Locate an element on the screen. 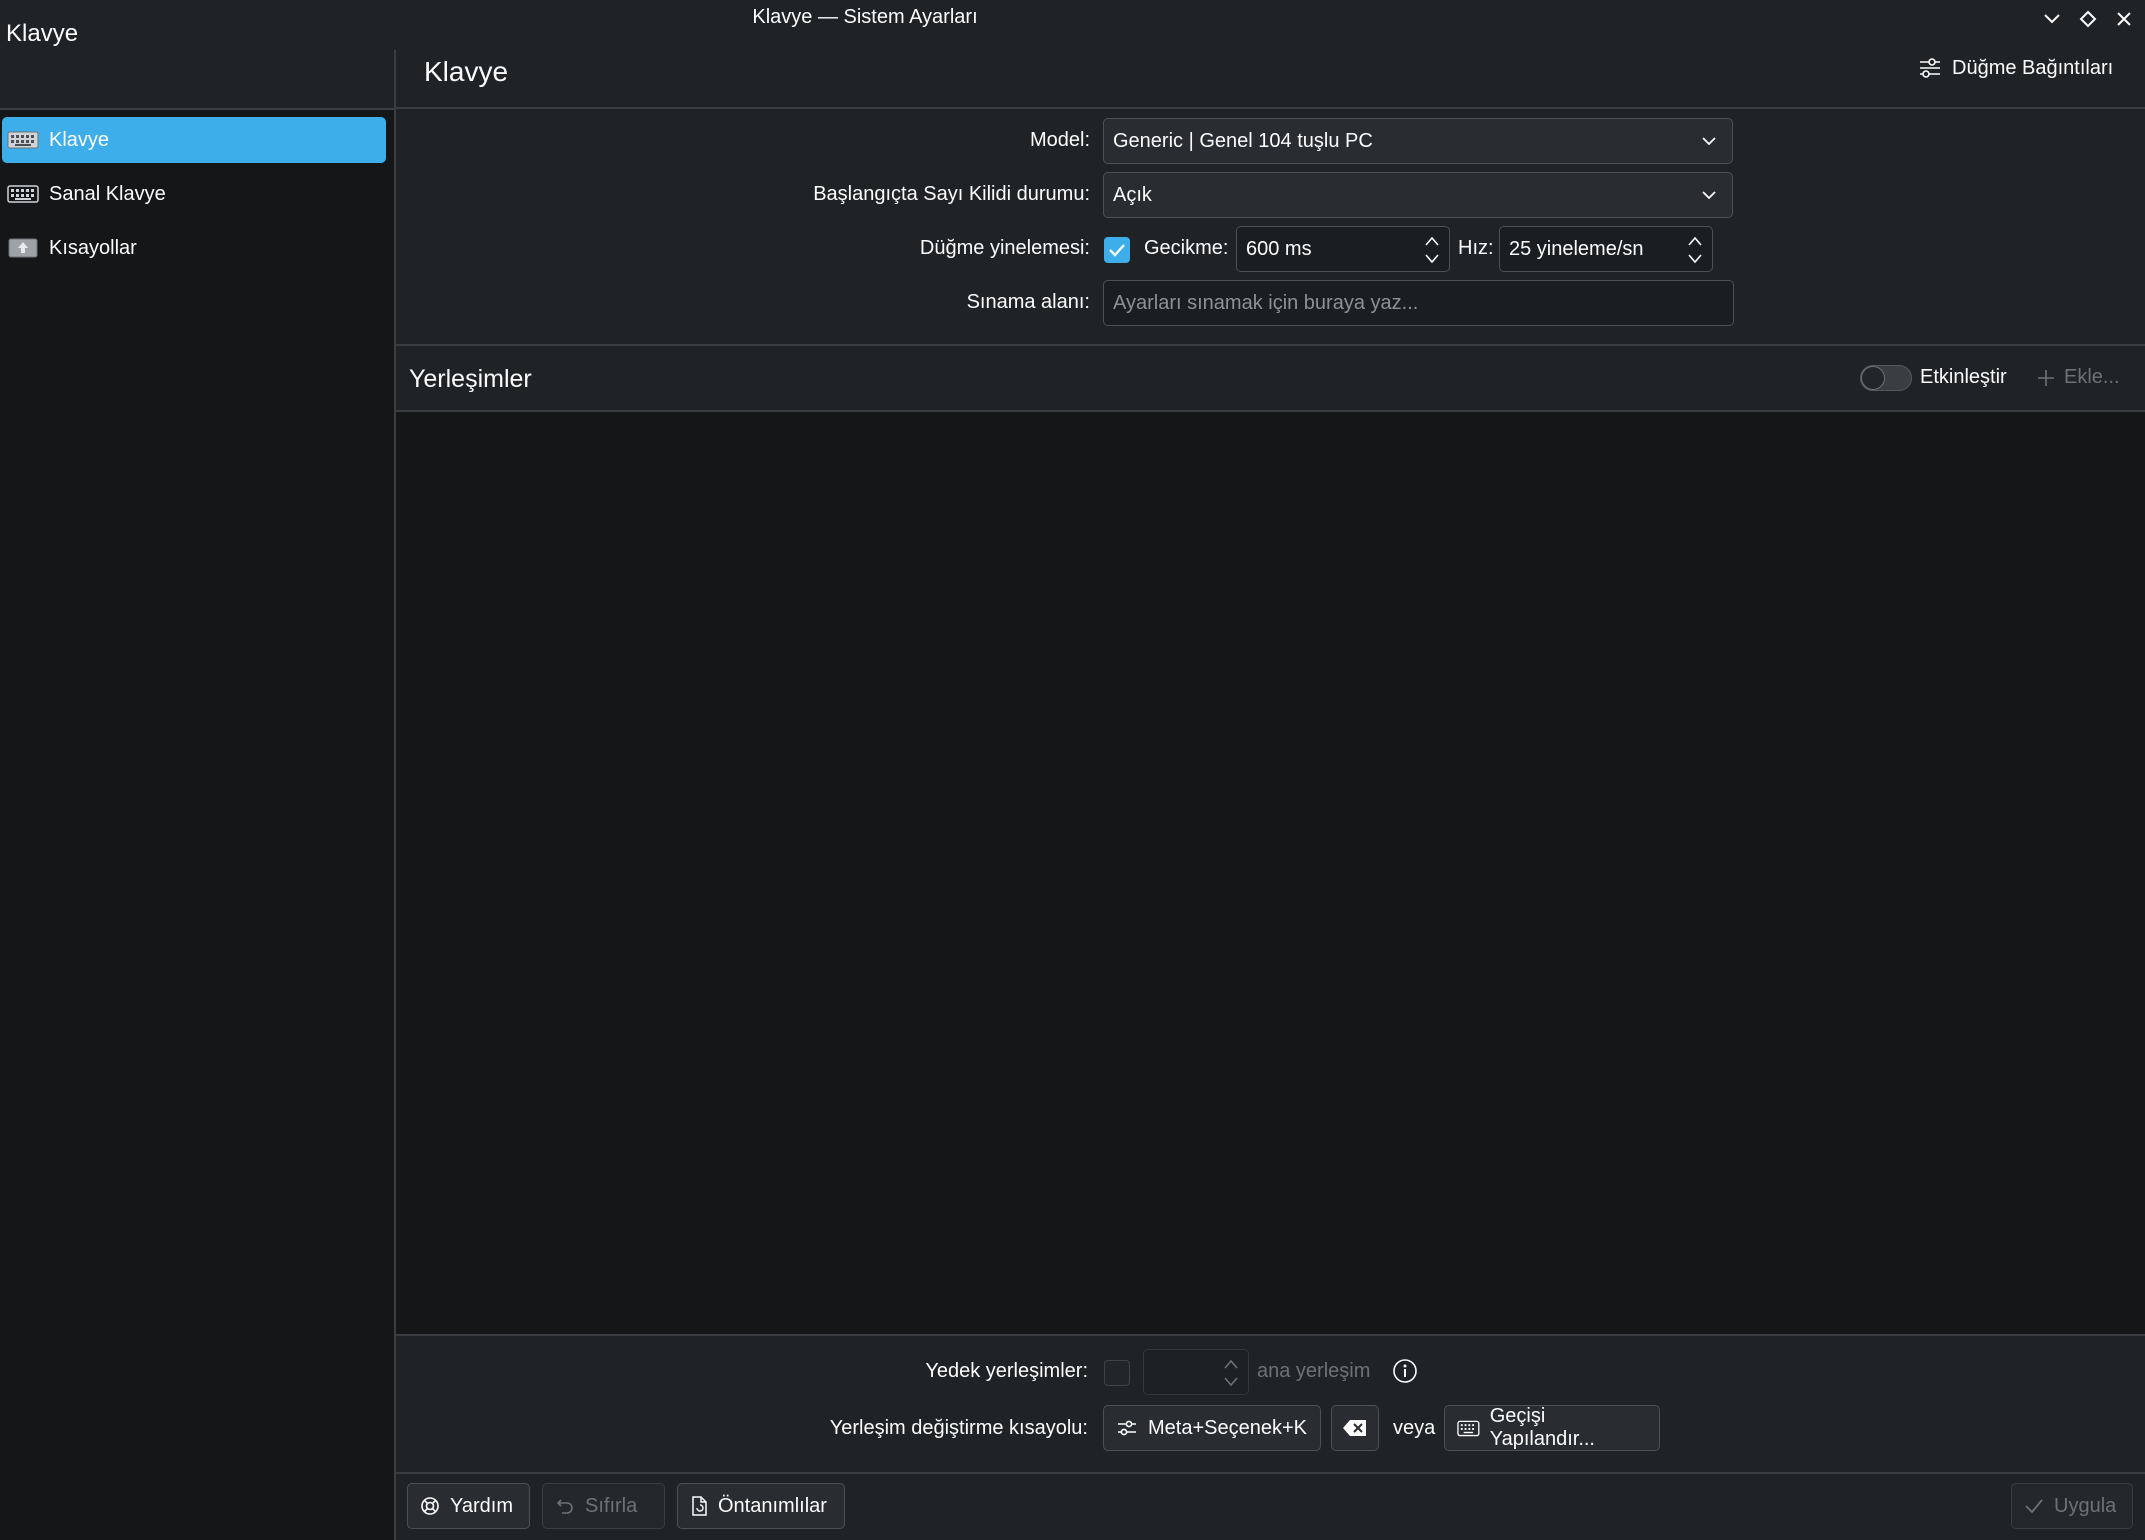 The width and height of the screenshot is (2145, 1540). window-title: Klavye — Sistem Ayarları is located at coordinates (865, 17).